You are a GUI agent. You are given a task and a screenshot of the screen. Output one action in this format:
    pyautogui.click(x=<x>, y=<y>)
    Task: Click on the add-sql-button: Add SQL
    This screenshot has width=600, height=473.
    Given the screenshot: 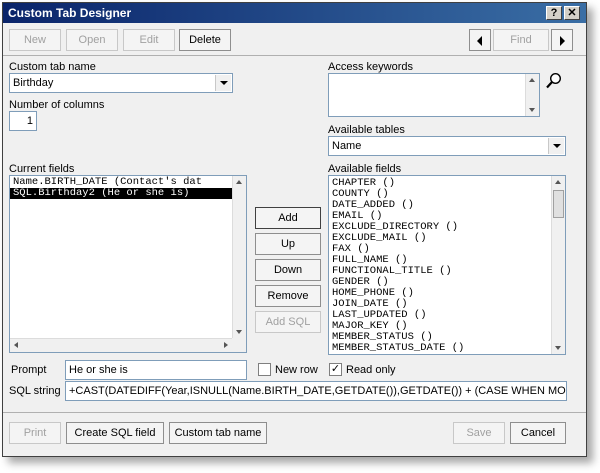 What is the action you would take?
    pyautogui.click(x=288, y=322)
    